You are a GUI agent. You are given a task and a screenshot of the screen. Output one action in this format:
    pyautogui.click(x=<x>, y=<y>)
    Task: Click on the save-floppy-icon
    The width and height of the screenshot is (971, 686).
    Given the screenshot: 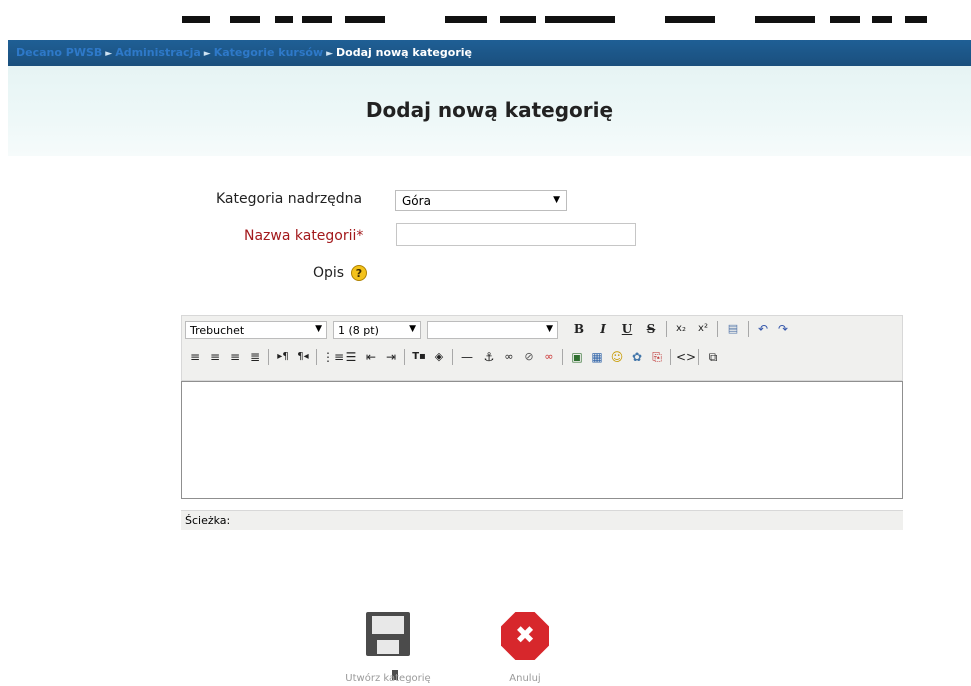 What is the action you would take?
    pyautogui.click(x=388, y=646)
    